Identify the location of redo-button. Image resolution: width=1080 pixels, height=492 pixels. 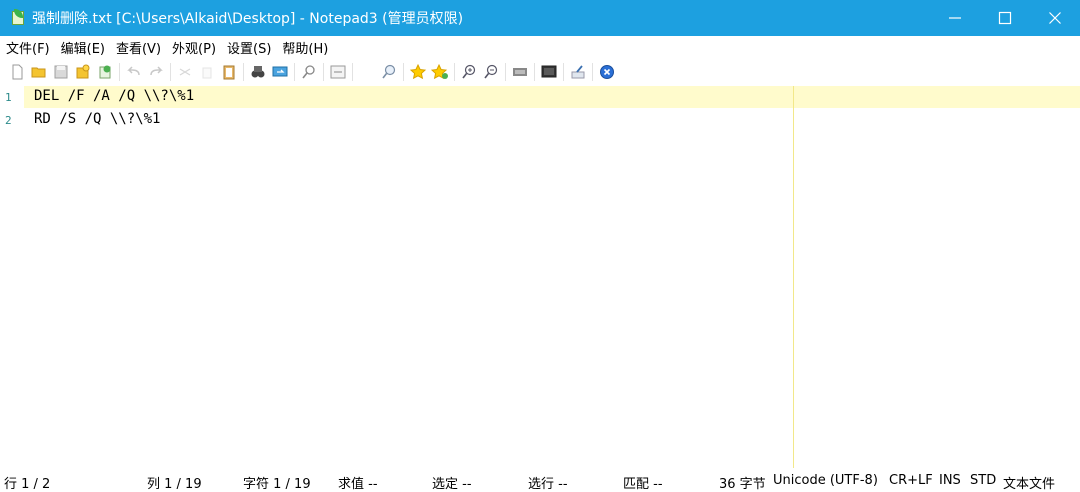
(156, 72).